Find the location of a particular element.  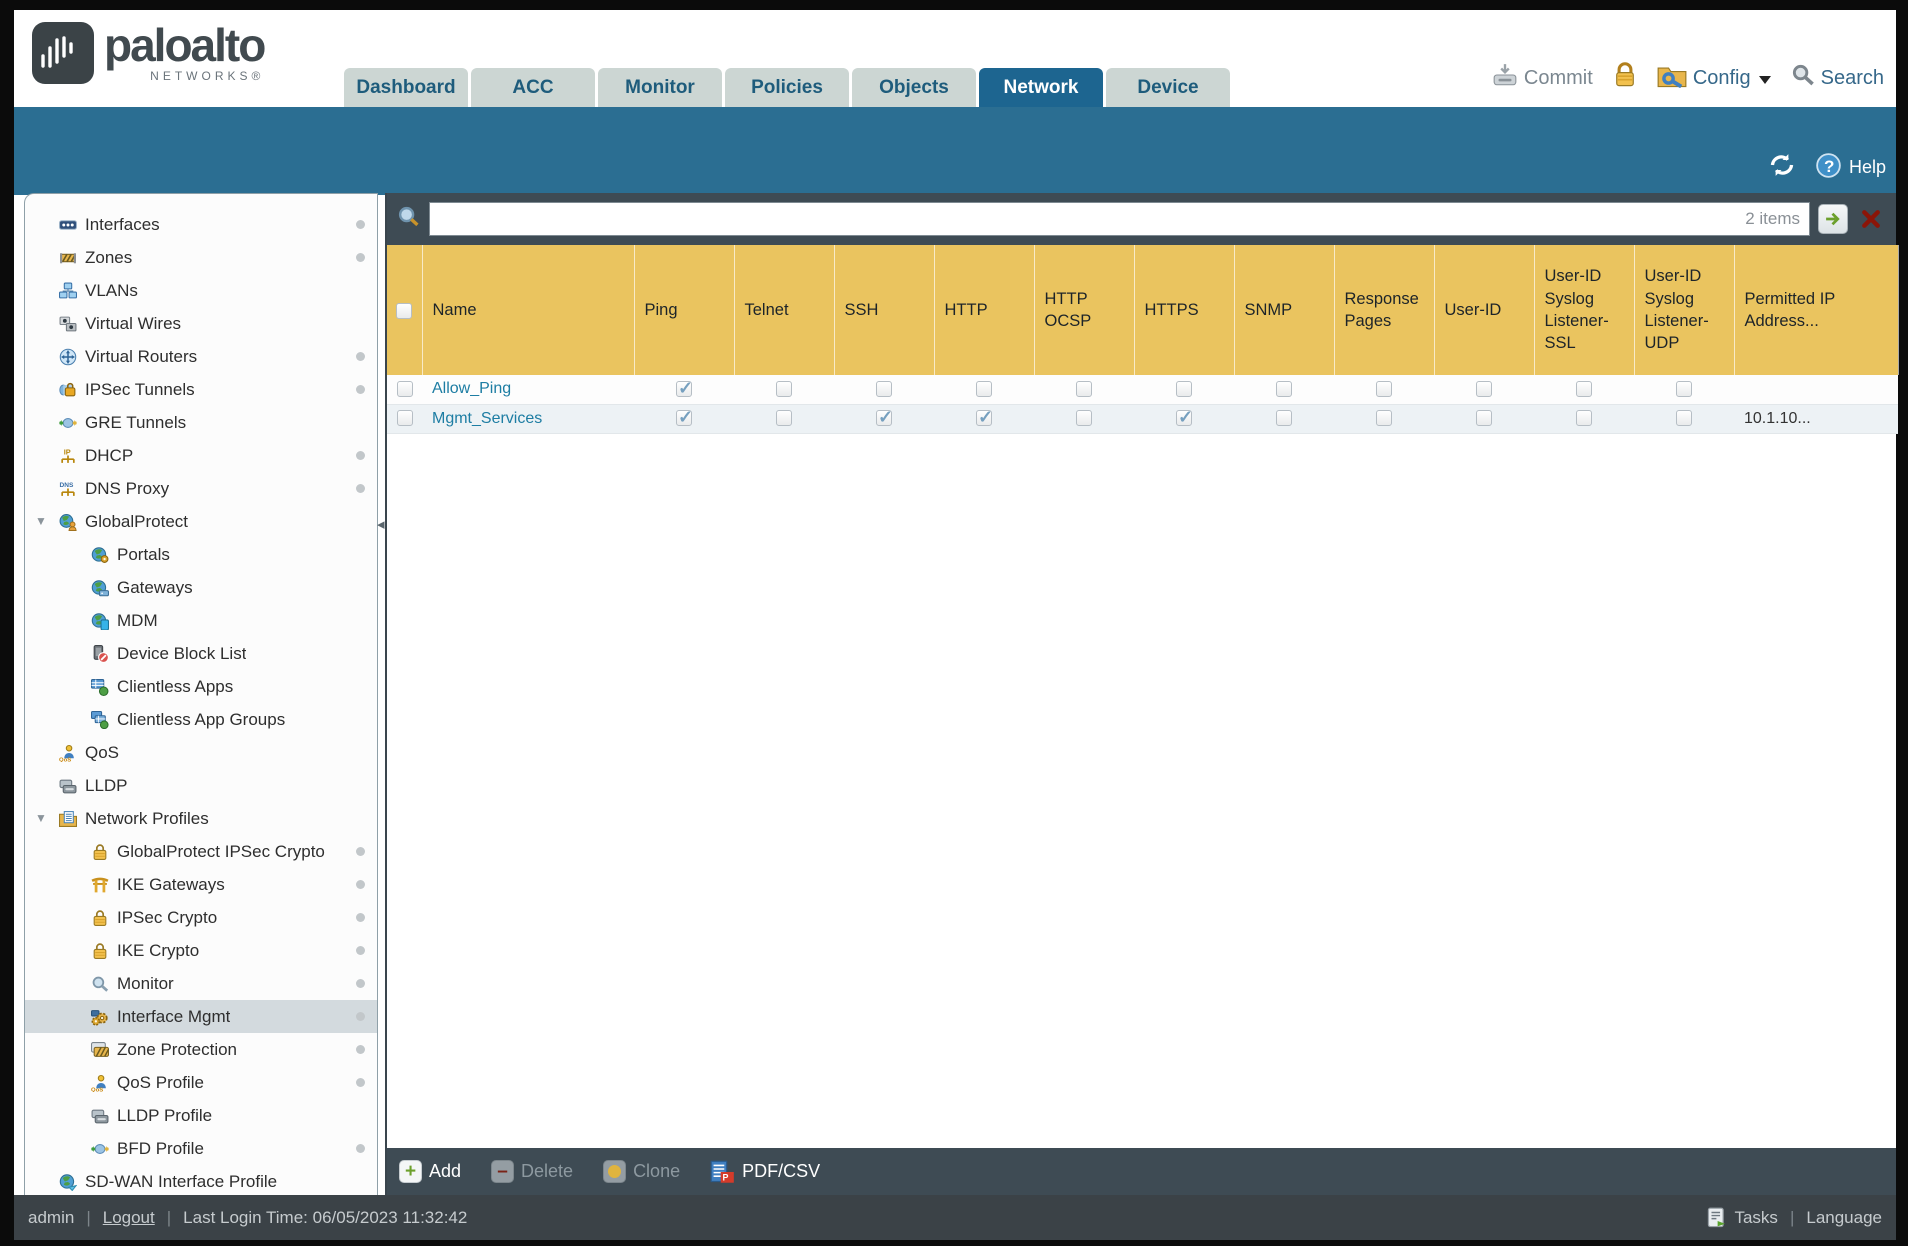

search-icon is located at coordinates (1803, 78).